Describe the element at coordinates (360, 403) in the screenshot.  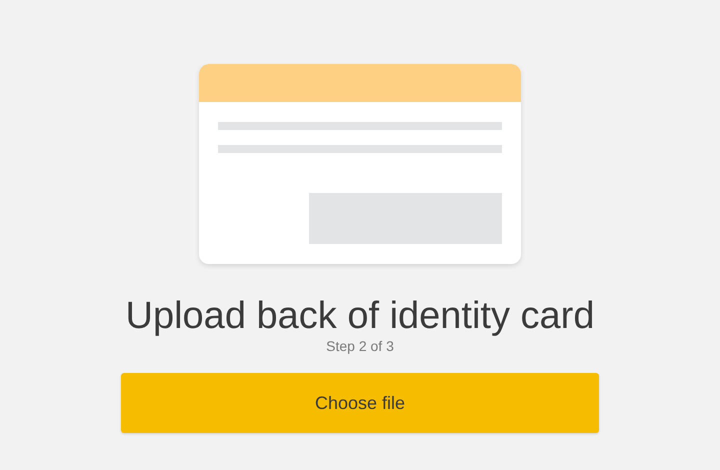
I see `choose-file-button: Choose file` at that location.